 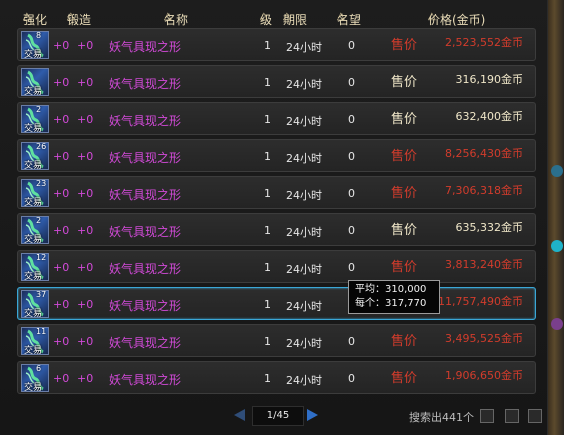 I want to click on price-tooltip: 平均：310,000 每个：317,770, so click(x=394, y=297).